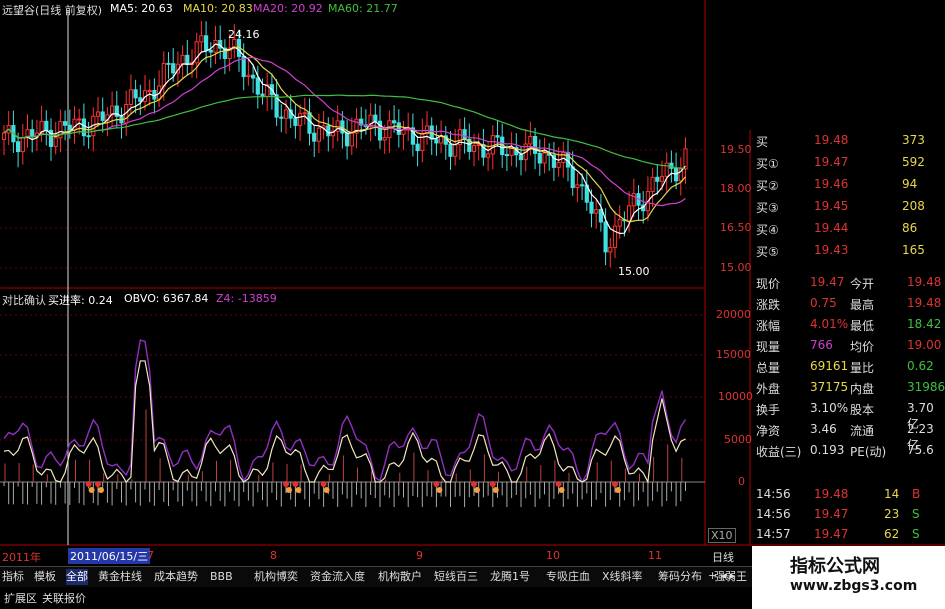 This screenshot has height=609, width=945. What do you see at coordinates (655, 555) in the screenshot?
I see `month-11: 11` at bounding box center [655, 555].